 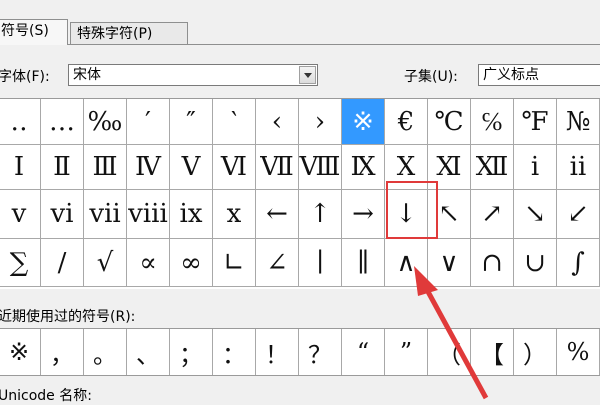 I want to click on symbol-cell: ∑, so click(x=20, y=263).